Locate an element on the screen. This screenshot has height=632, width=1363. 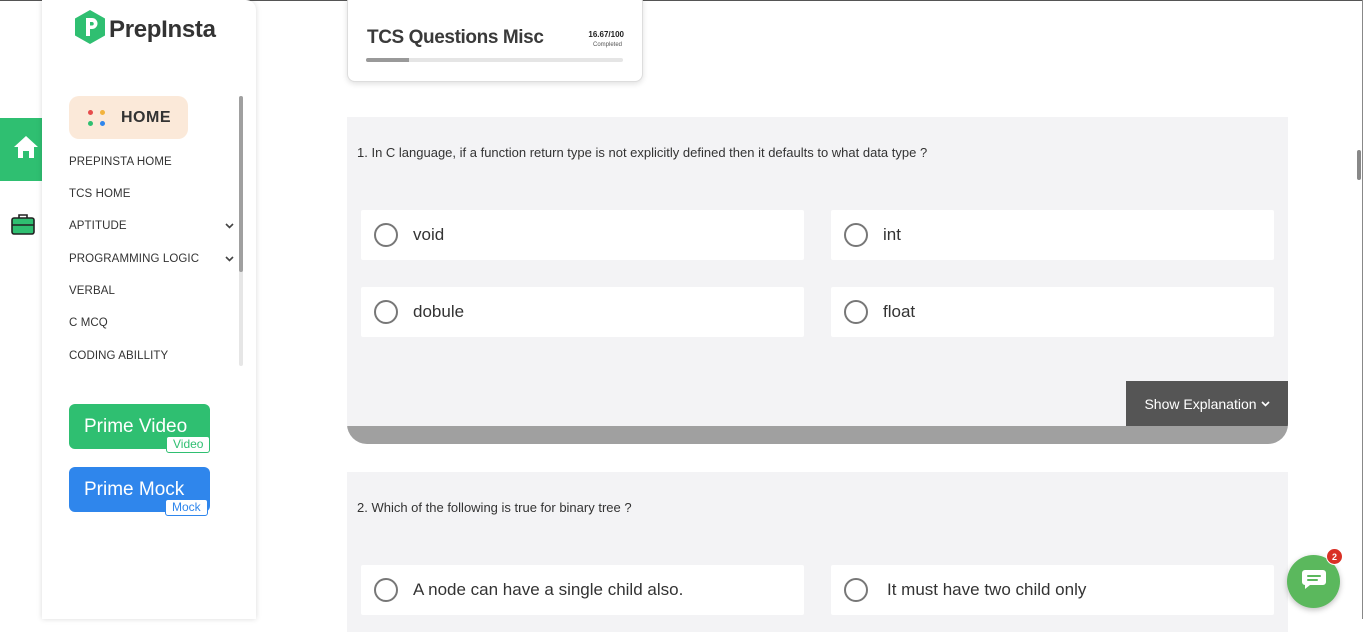
quiz-progress-fill is located at coordinates (387, 60).